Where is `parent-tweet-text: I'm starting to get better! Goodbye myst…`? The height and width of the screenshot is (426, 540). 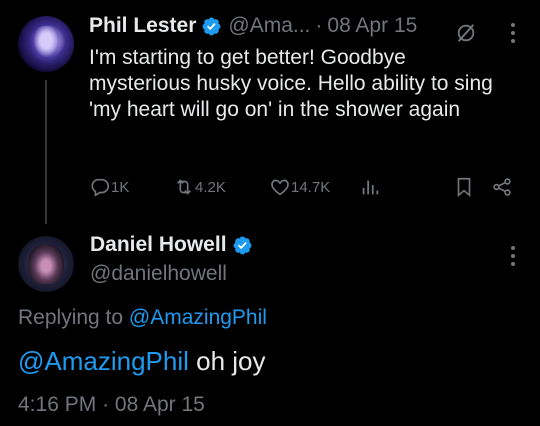
parent-tweet-text: I'm starting to get better! Goodbye myst… is located at coordinates (291, 83).